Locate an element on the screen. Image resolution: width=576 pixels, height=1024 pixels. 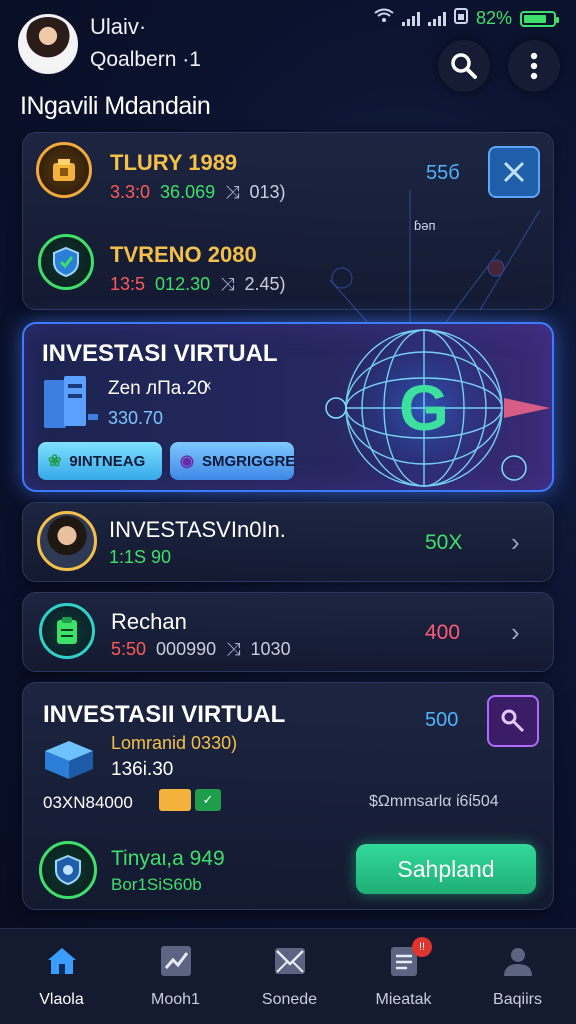
nav-item-home: Vlaola is located at coordinates (61, 976).